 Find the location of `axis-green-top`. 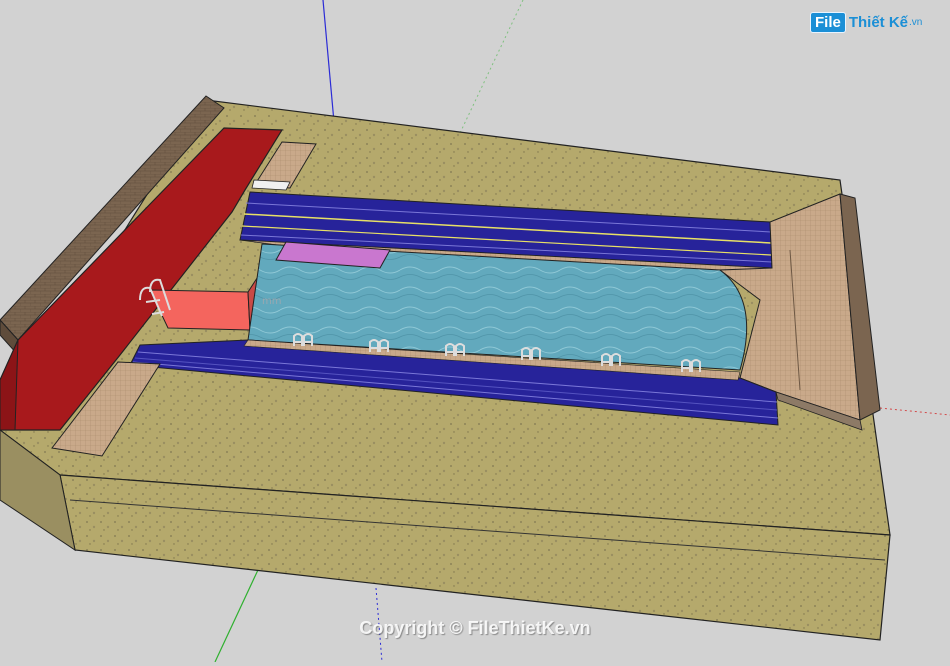

axis-green-top is located at coordinates (487, 75).